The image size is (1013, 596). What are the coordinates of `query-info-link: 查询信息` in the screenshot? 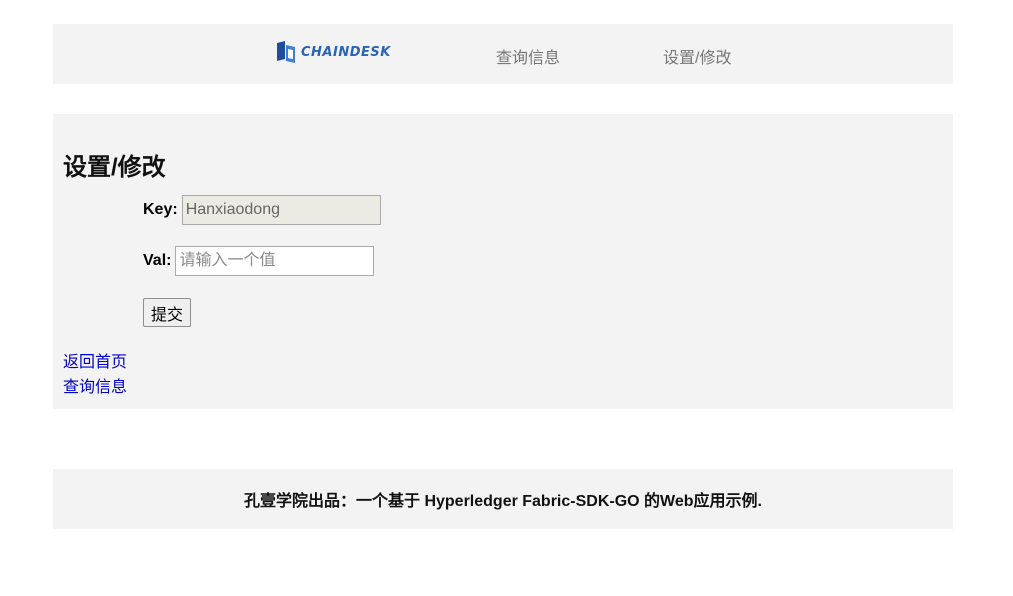 It's located at (95, 387).